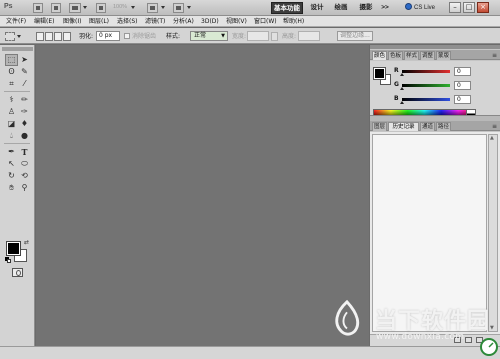  Describe the element at coordinates (24, 84) in the screenshot. I see `eyedropper-tool: ⁄` at that location.